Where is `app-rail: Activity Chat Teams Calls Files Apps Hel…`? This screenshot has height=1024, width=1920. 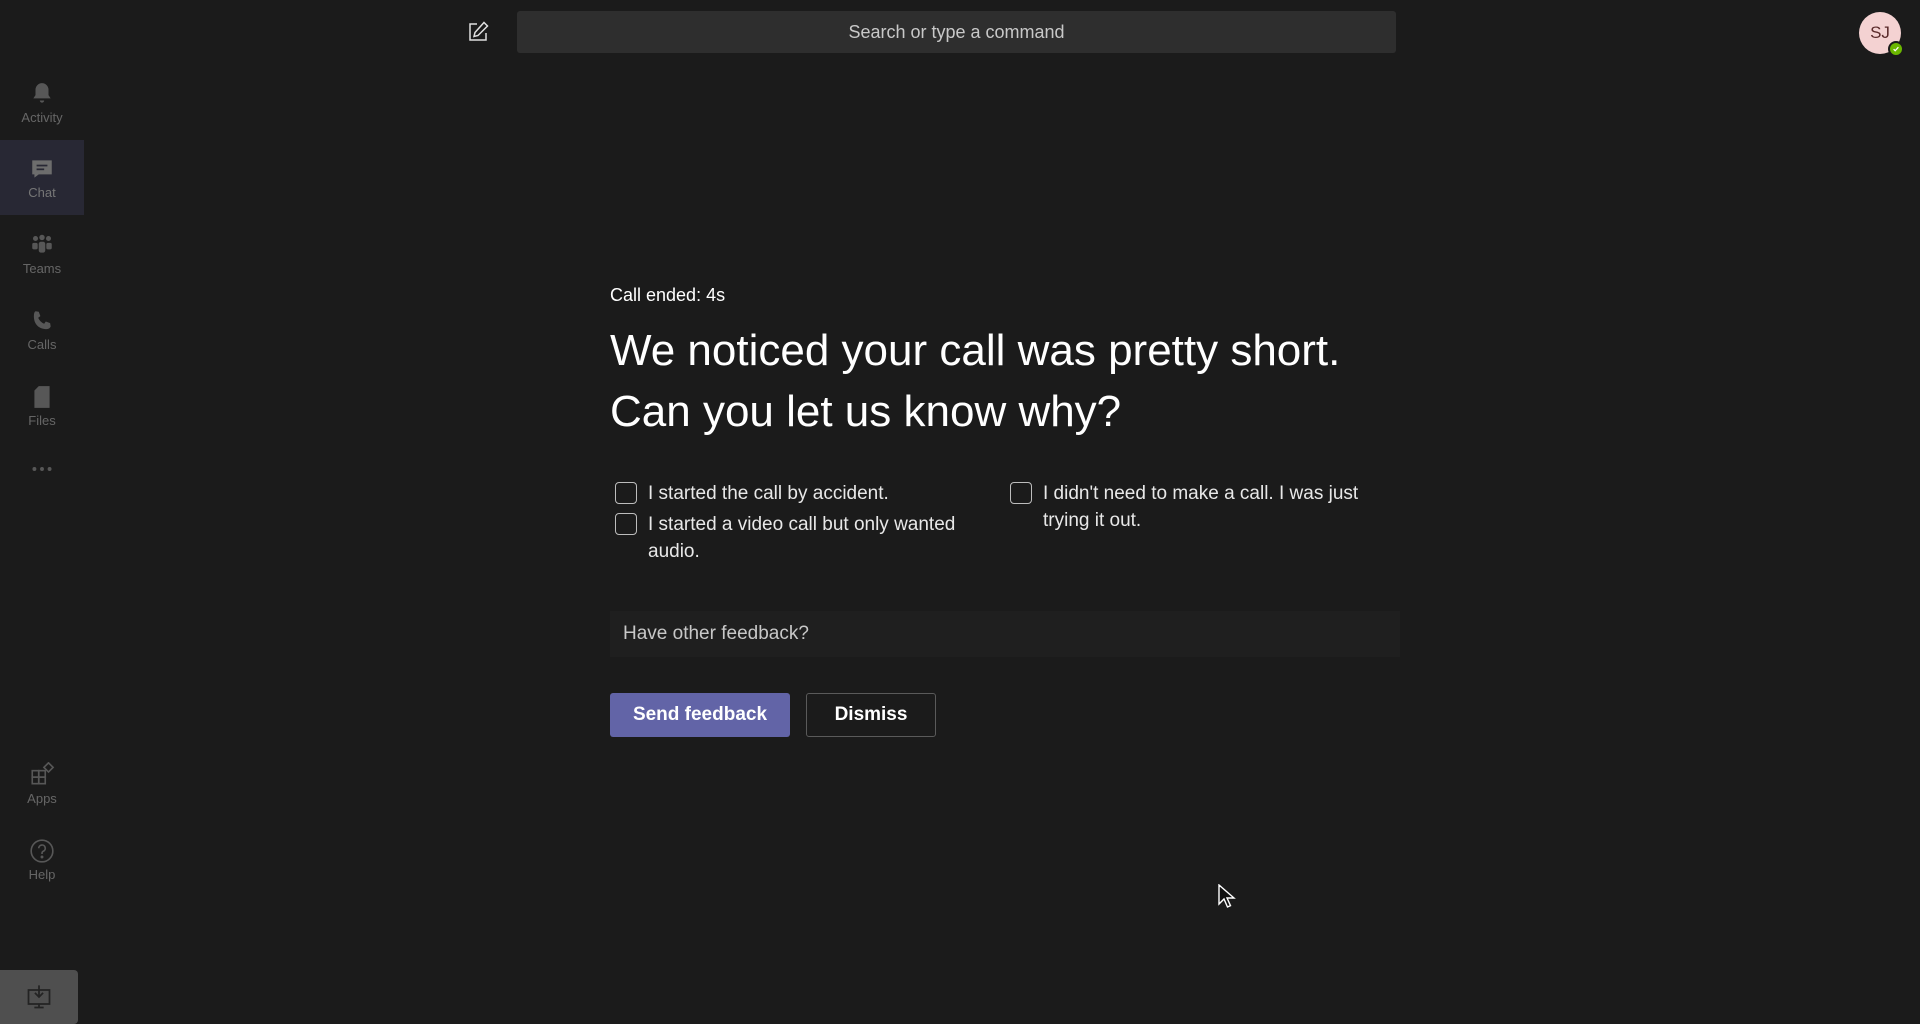
app-rail: Activity Chat Teams Calls Files Apps Hel… is located at coordinates (42, 544).